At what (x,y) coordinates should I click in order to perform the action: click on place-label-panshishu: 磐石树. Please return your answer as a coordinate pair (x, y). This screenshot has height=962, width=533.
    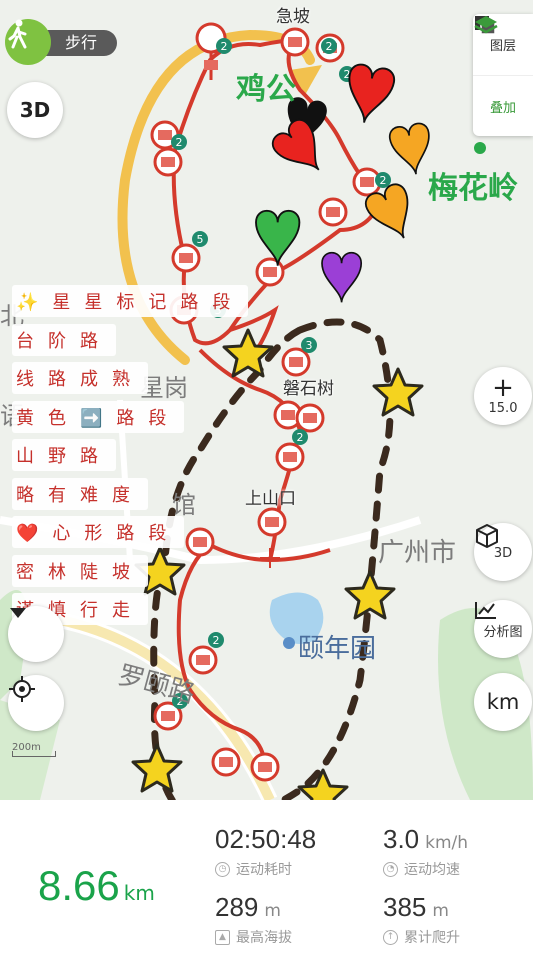
    Looking at the image, I should click on (308, 389).